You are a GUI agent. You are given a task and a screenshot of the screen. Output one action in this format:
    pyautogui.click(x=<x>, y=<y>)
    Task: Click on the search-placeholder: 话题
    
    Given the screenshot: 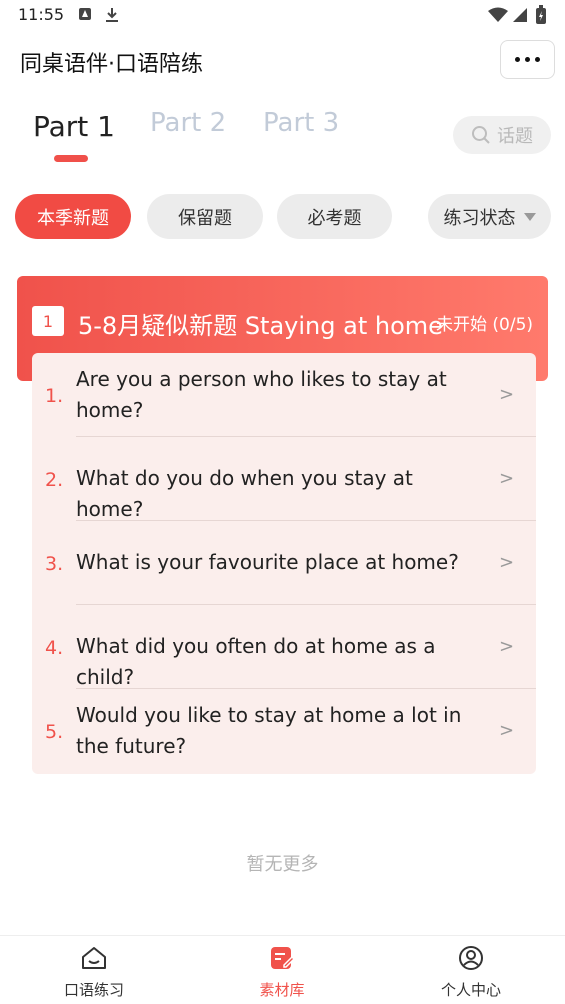 What is the action you would take?
    pyautogui.click(x=515, y=136)
    